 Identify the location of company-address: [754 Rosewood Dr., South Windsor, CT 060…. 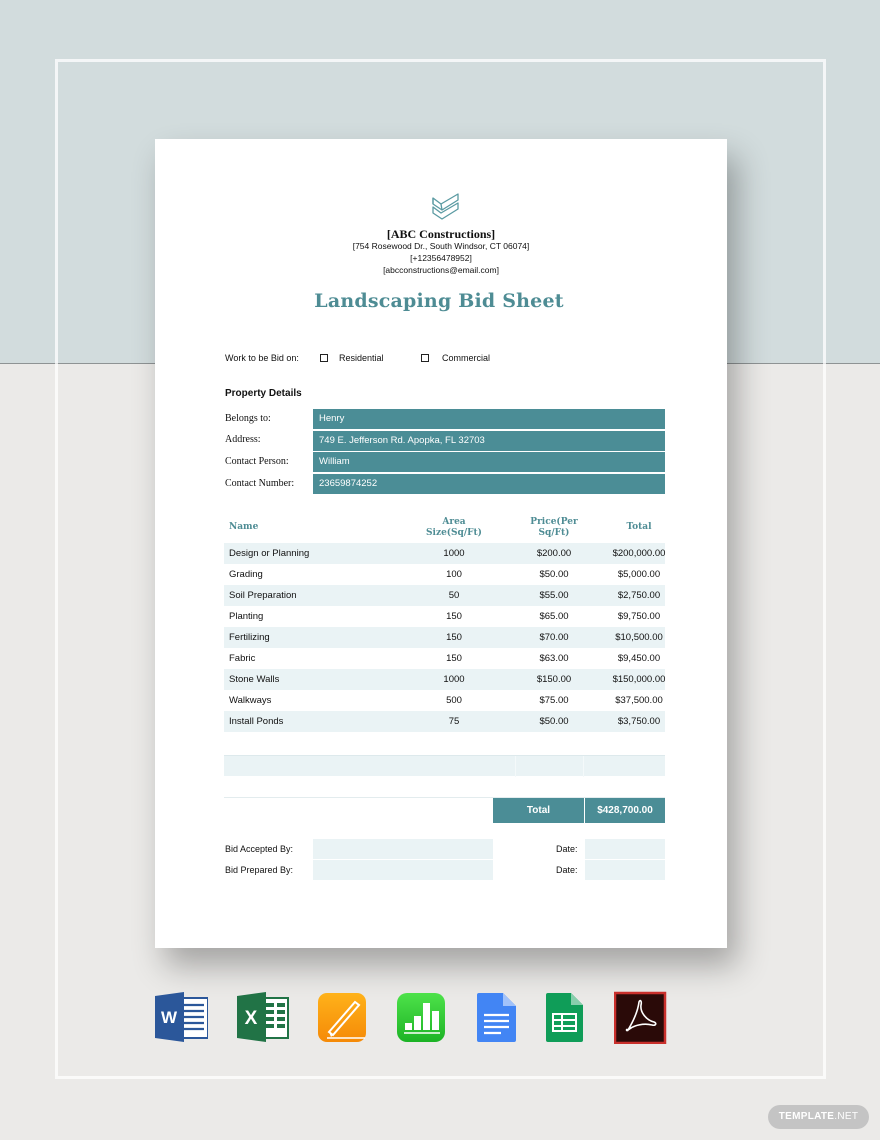
(441, 246).